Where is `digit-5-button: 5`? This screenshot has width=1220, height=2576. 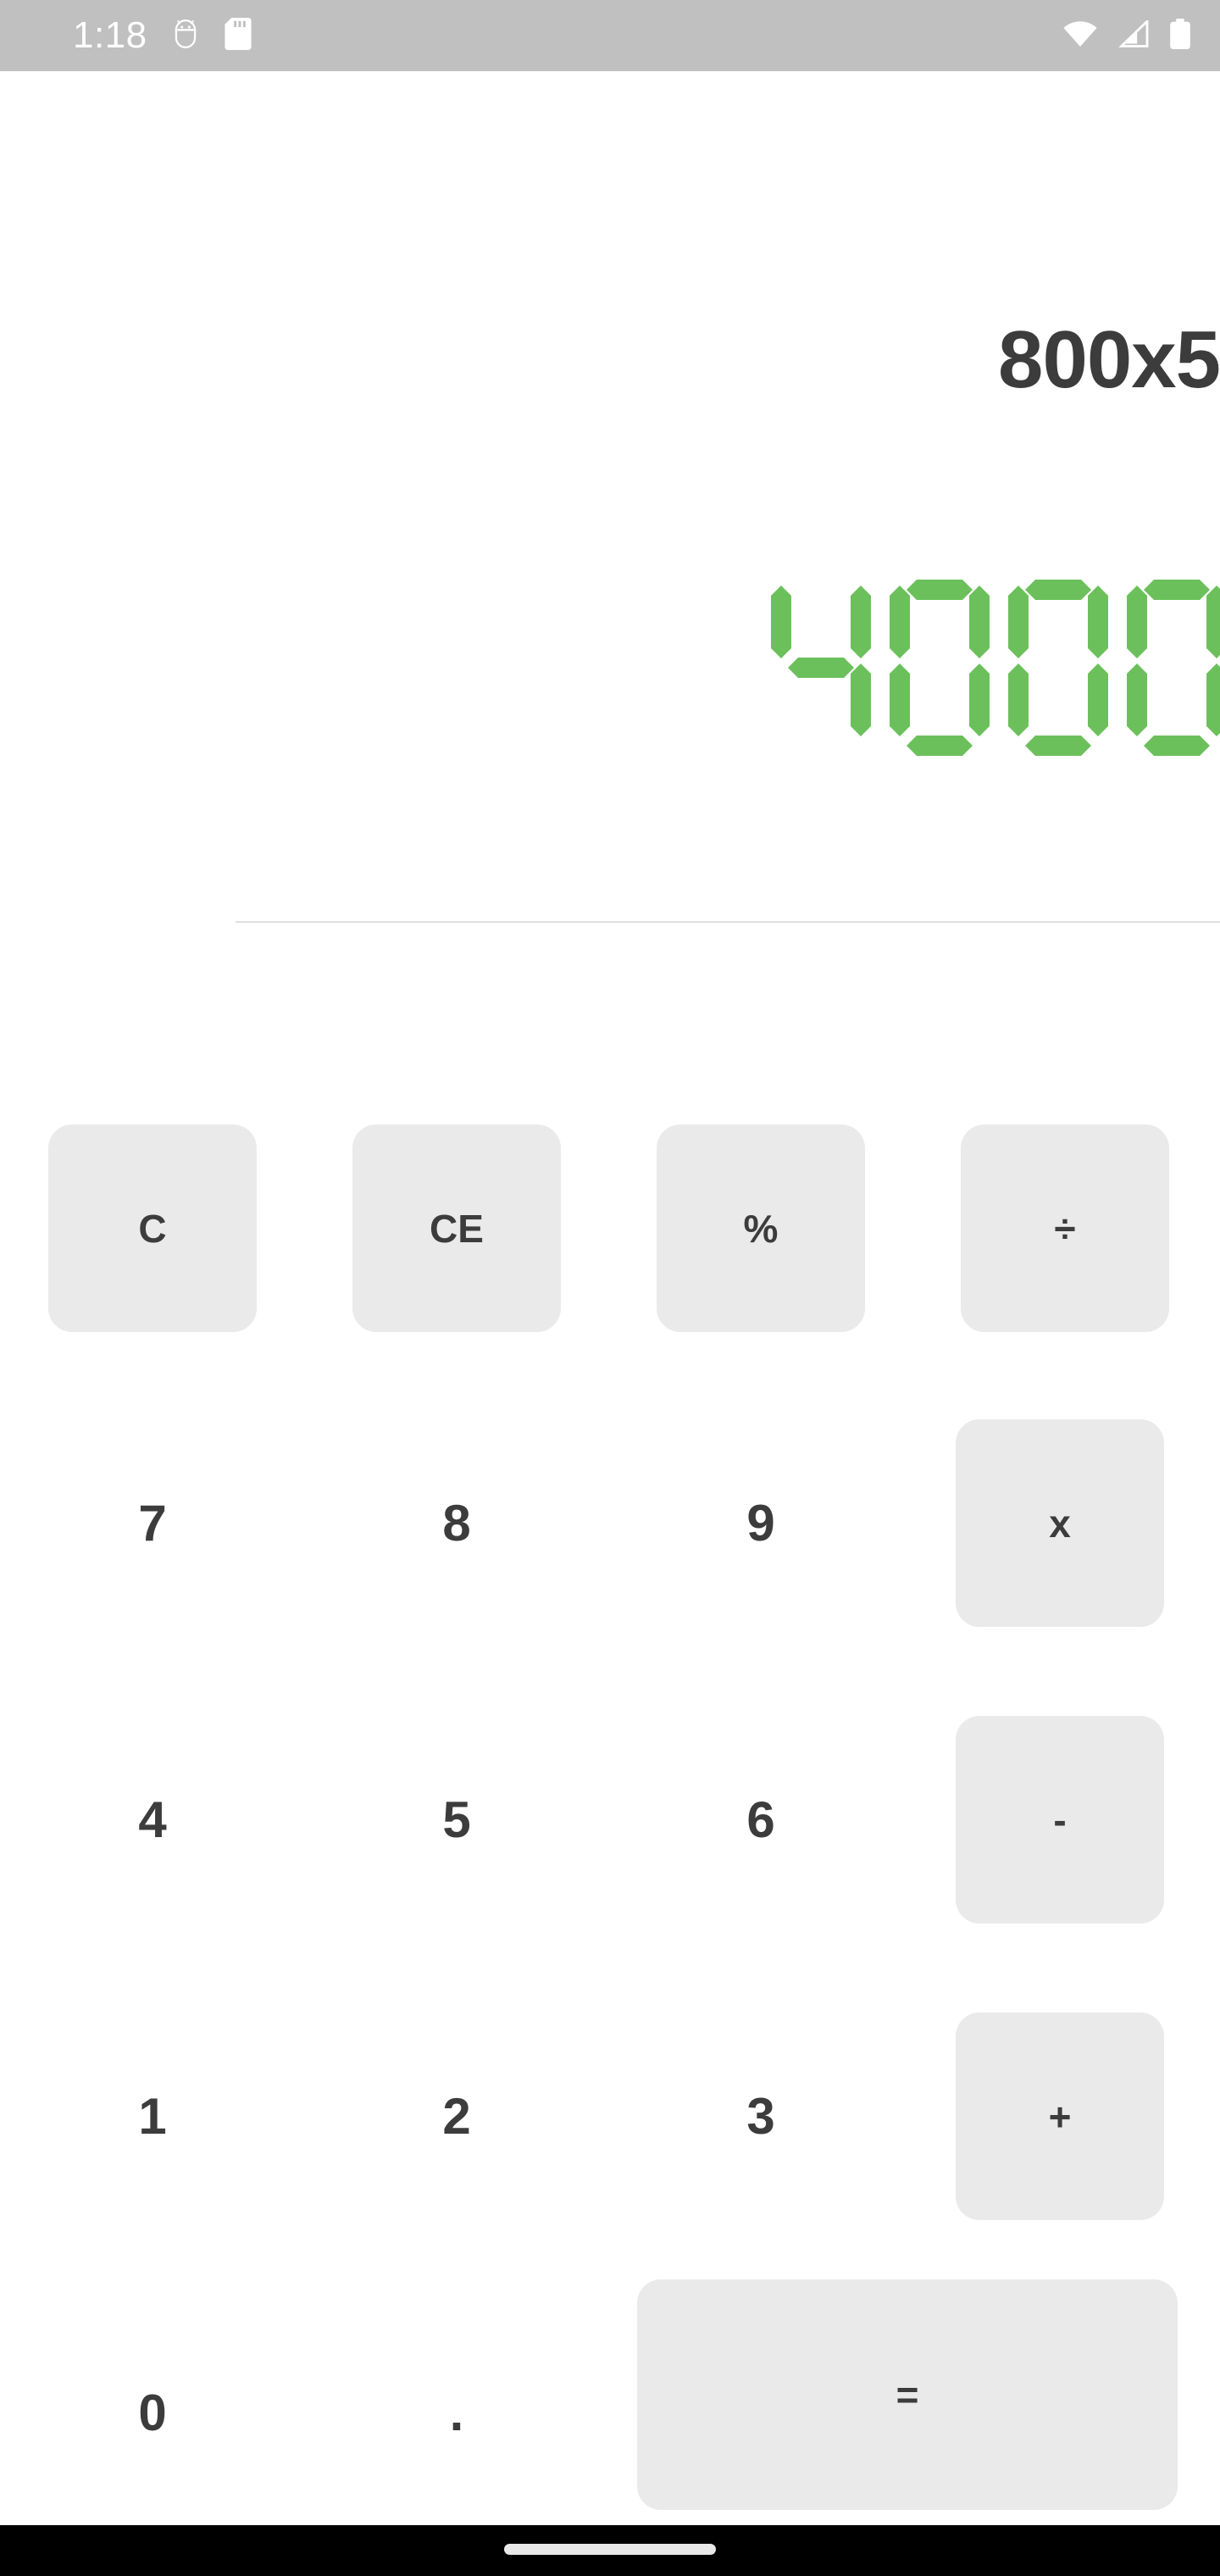
digit-5-button: 5 is located at coordinates (456, 1820).